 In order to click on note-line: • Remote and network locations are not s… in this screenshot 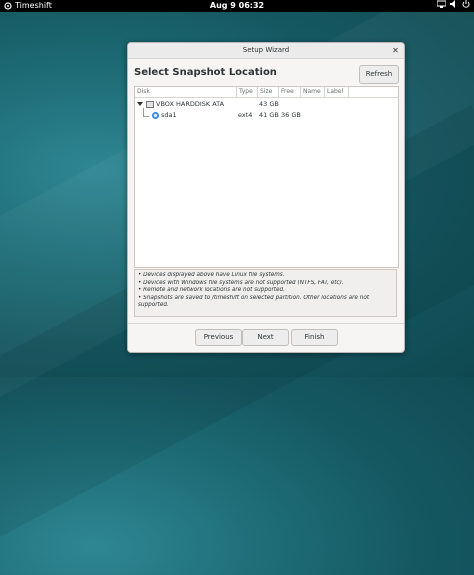, I will do `click(211, 290)`.